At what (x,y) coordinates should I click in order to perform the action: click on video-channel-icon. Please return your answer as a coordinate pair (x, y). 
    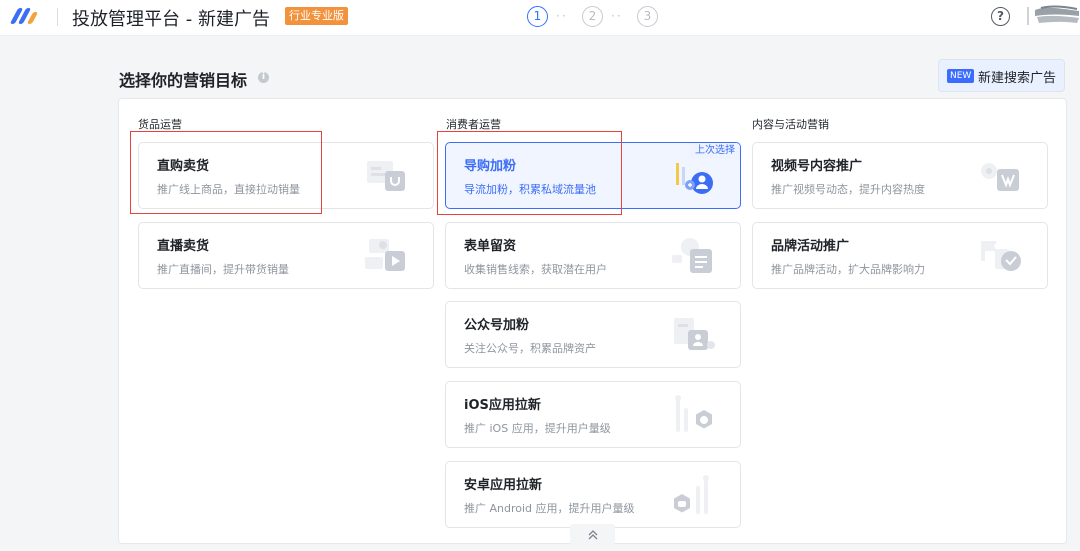
    Looking at the image, I should click on (1000, 177).